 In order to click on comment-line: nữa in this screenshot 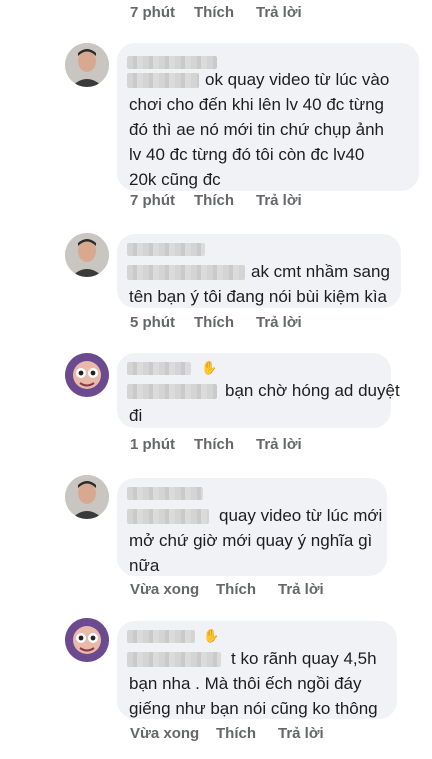, I will do `click(144, 565)`.